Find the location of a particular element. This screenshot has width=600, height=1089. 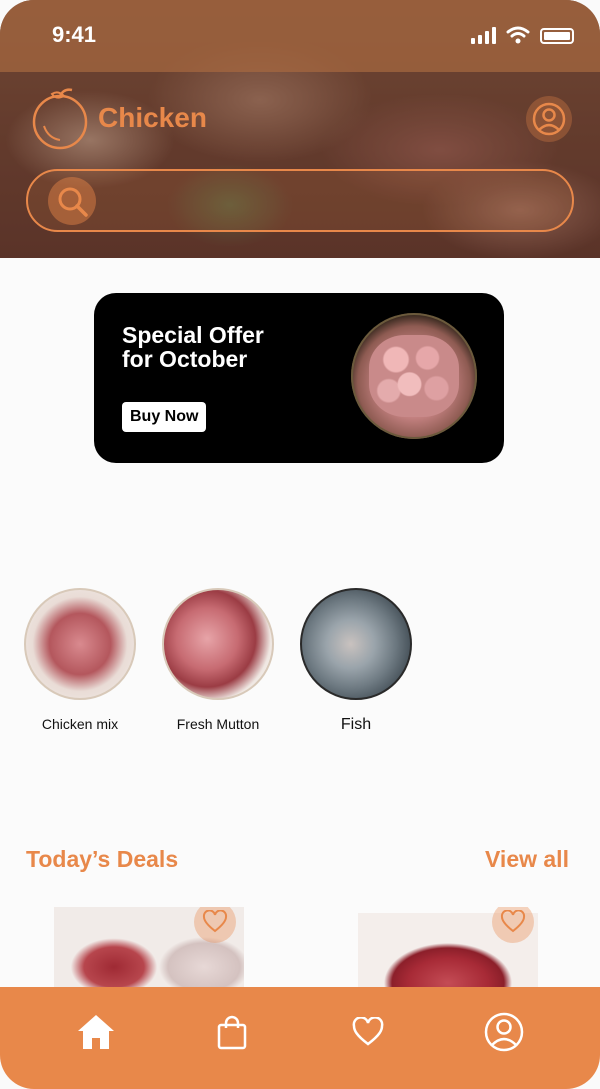

nav-home is located at coordinates (96, 1032).